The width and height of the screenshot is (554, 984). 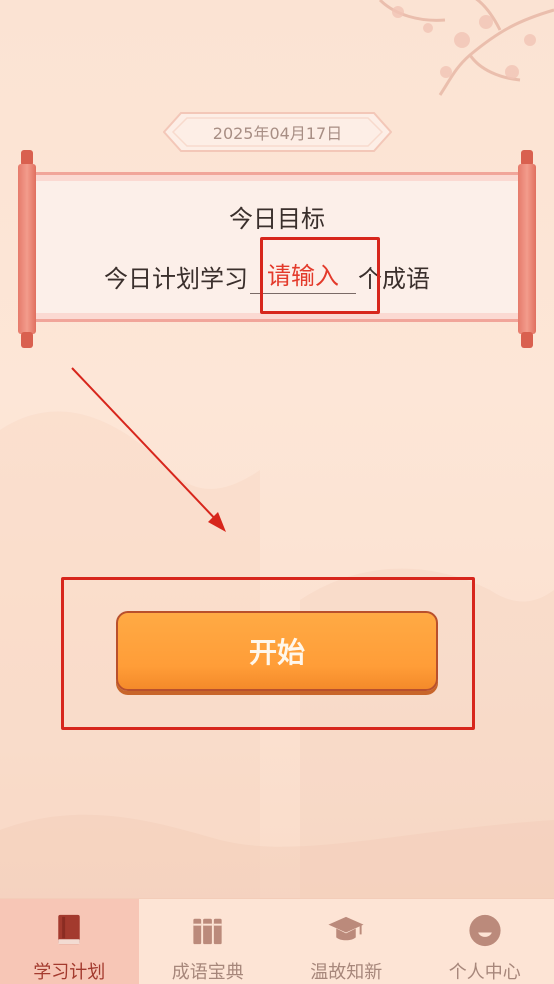 I want to click on tab-label: 学习计划, so click(x=69, y=972).